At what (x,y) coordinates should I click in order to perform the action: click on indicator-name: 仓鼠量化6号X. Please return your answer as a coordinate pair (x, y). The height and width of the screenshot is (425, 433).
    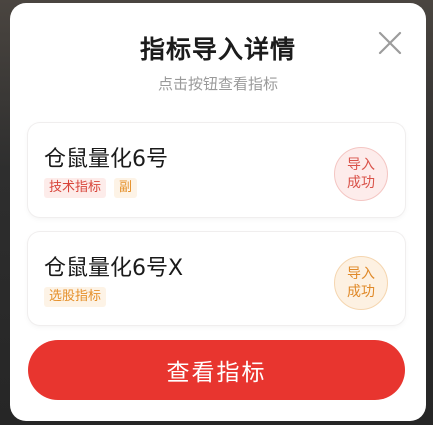
    Looking at the image, I should click on (114, 268).